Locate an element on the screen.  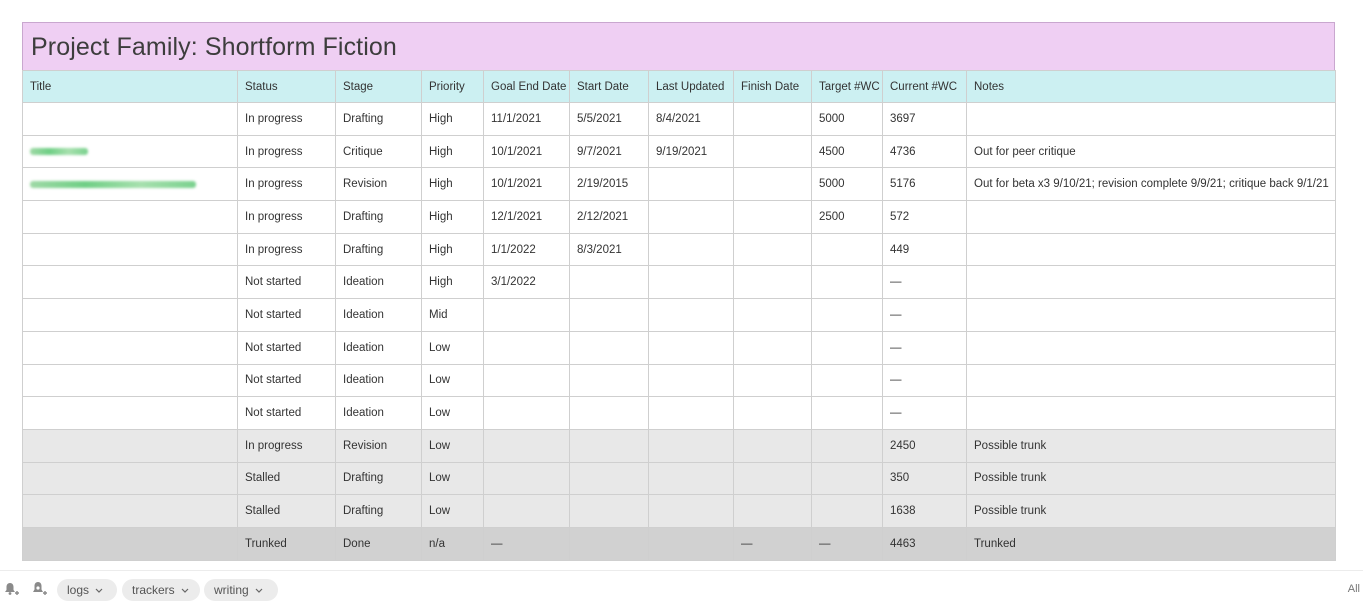
table-row: Not started Ideation Low — is located at coordinates (679, 413).